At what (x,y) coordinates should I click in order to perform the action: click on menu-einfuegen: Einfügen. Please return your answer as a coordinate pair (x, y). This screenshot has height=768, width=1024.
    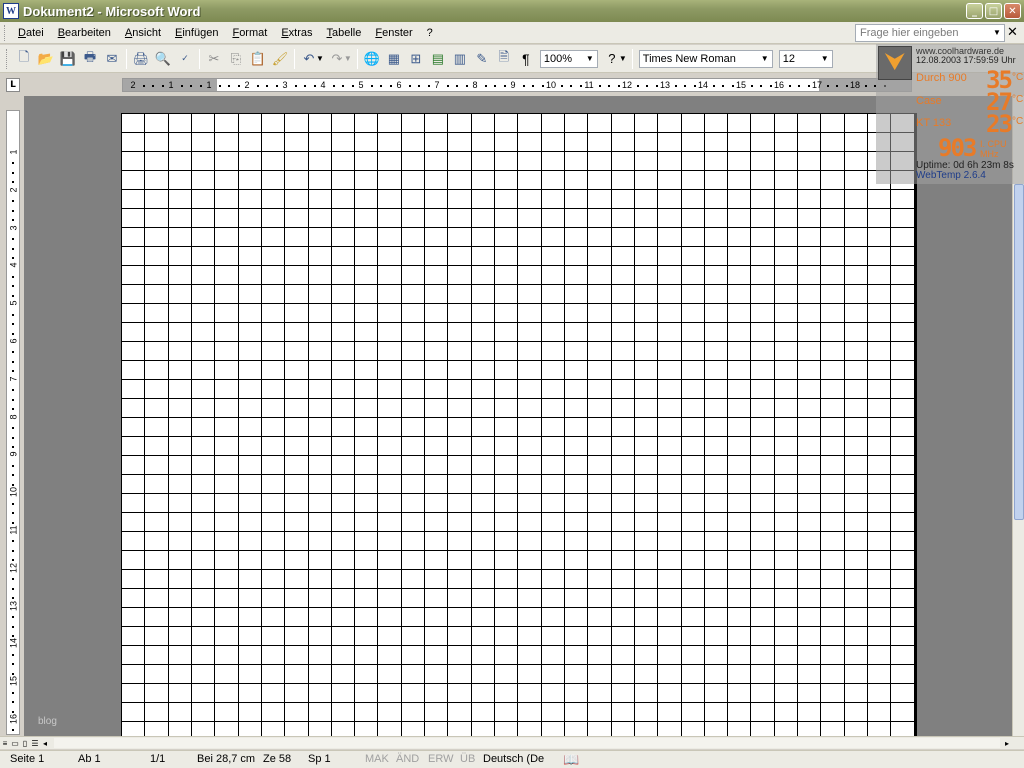
    Looking at the image, I should click on (196, 33).